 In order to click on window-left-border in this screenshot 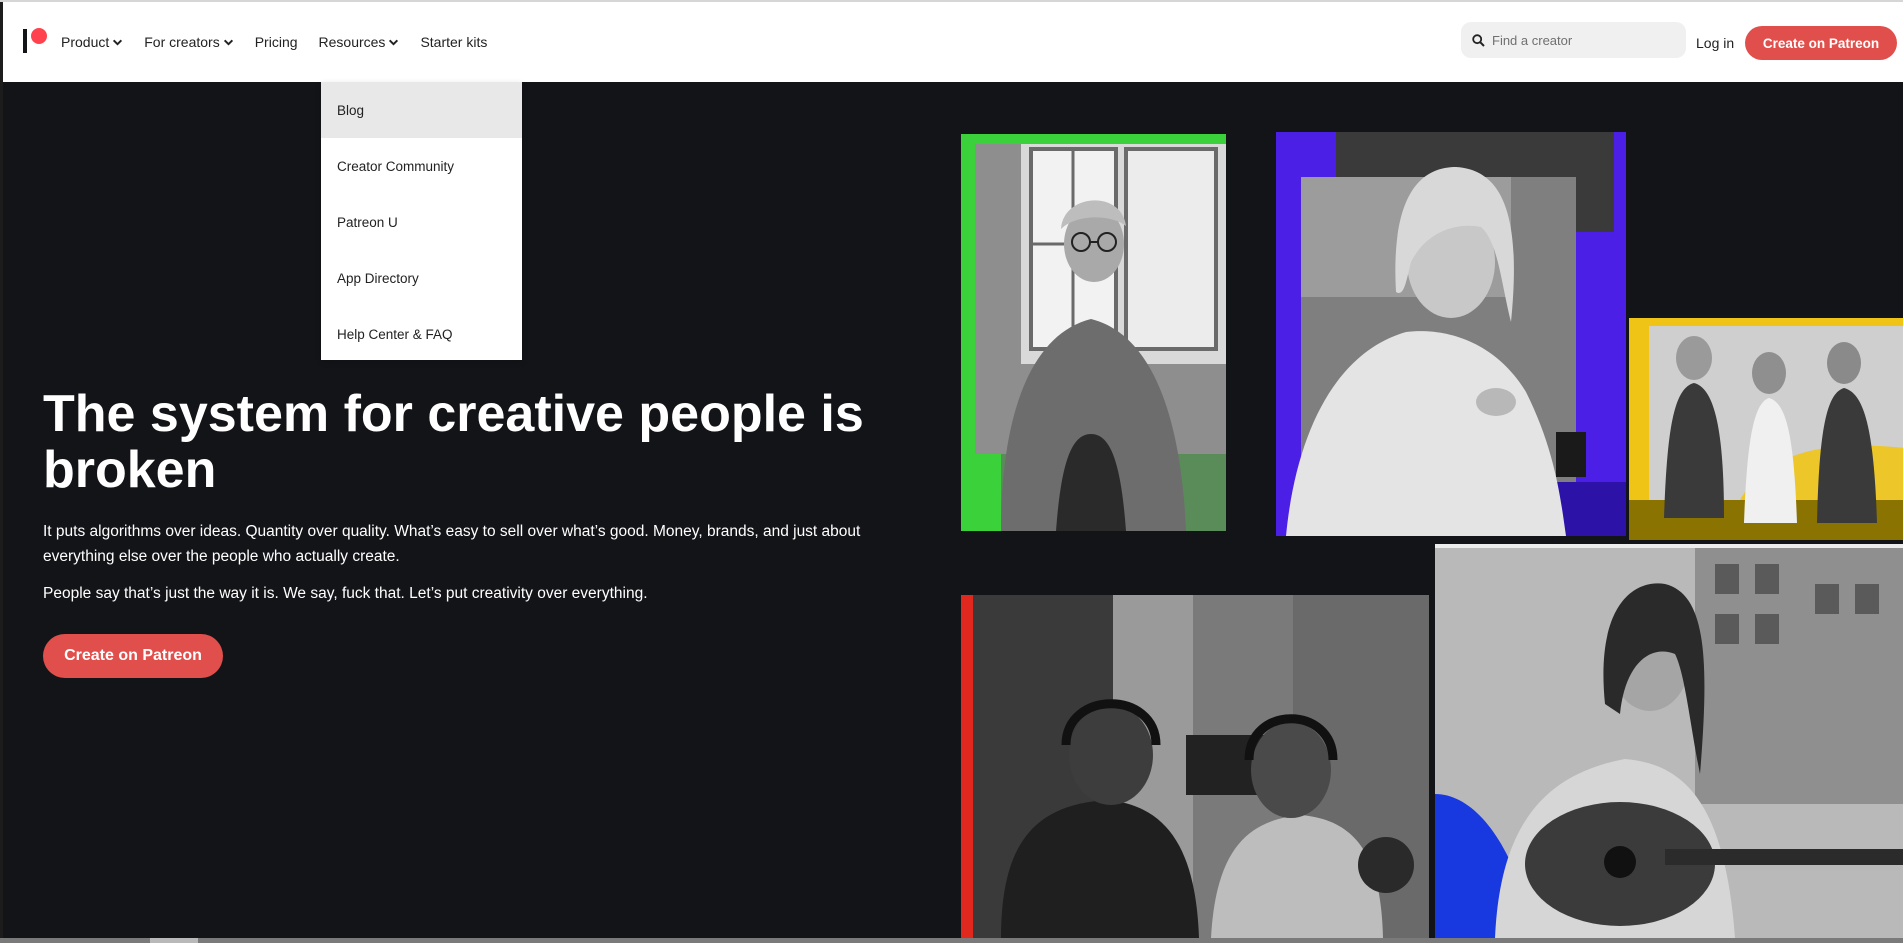, I will do `click(1, 472)`.